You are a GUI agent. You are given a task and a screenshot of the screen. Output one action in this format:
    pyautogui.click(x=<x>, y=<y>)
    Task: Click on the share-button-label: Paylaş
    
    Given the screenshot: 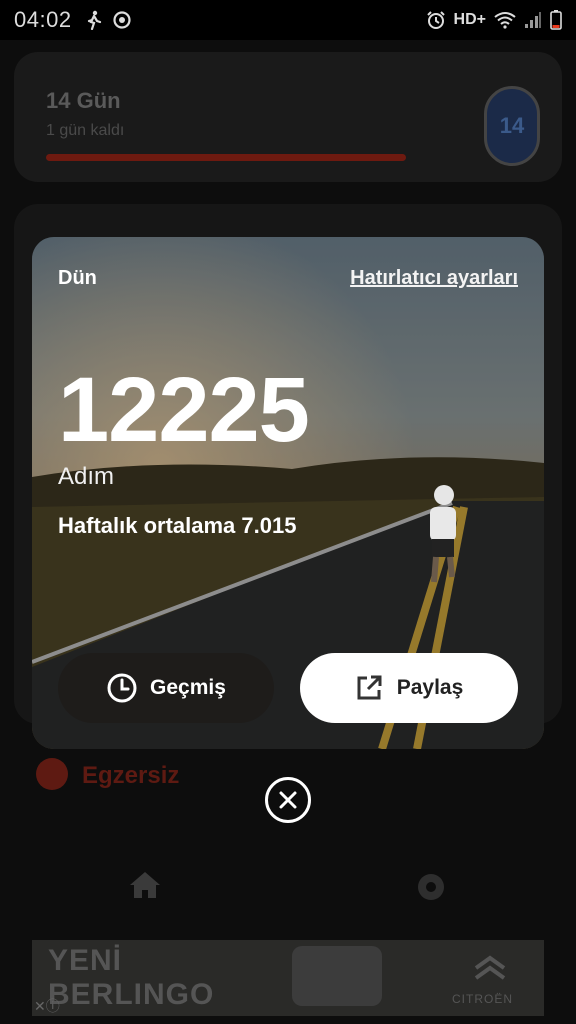 What is the action you would take?
    pyautogui.click(x=430, y=687)
    